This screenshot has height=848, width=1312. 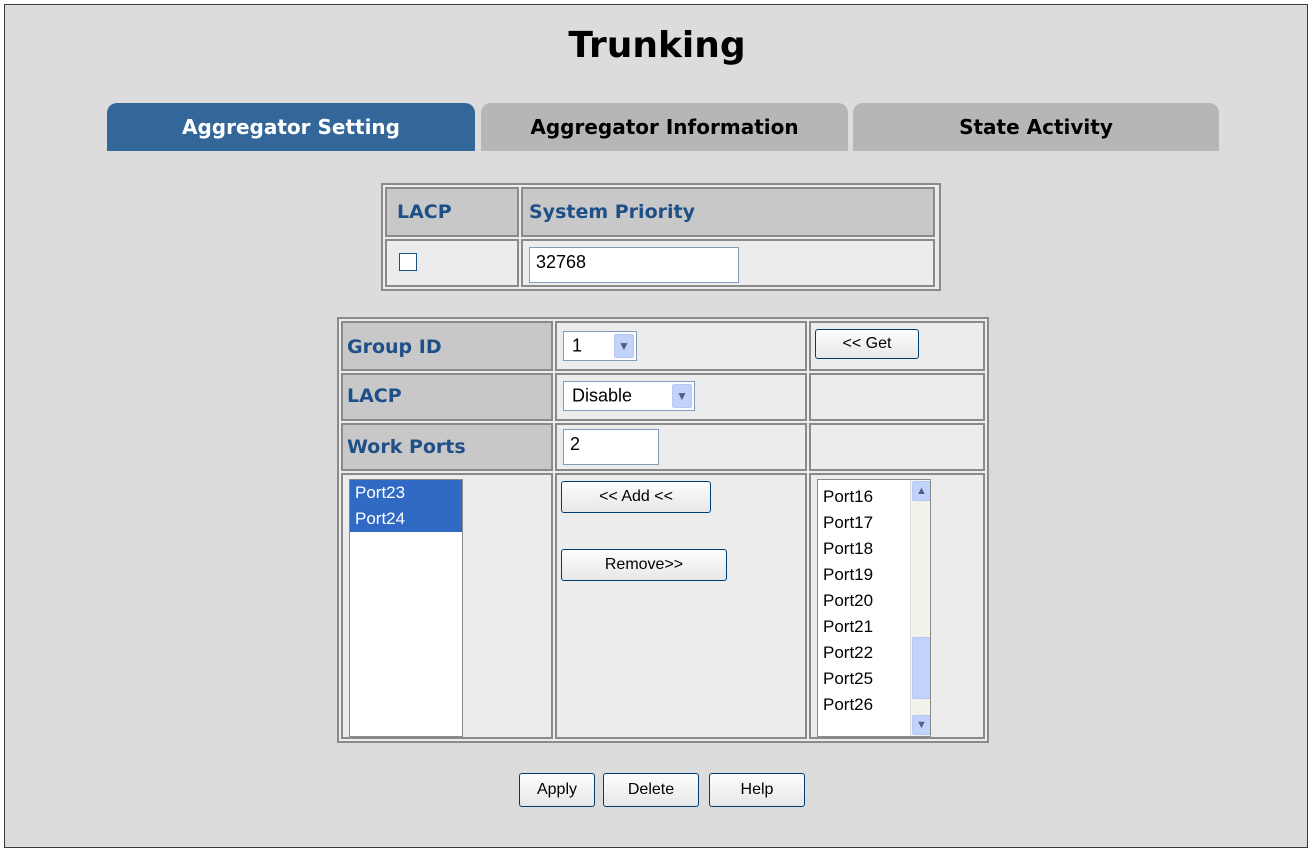 What do you see at coordinates (612, 212) in the screenshot?
I see `system-priority-header: System Priority` at bounding box center [612, 212].